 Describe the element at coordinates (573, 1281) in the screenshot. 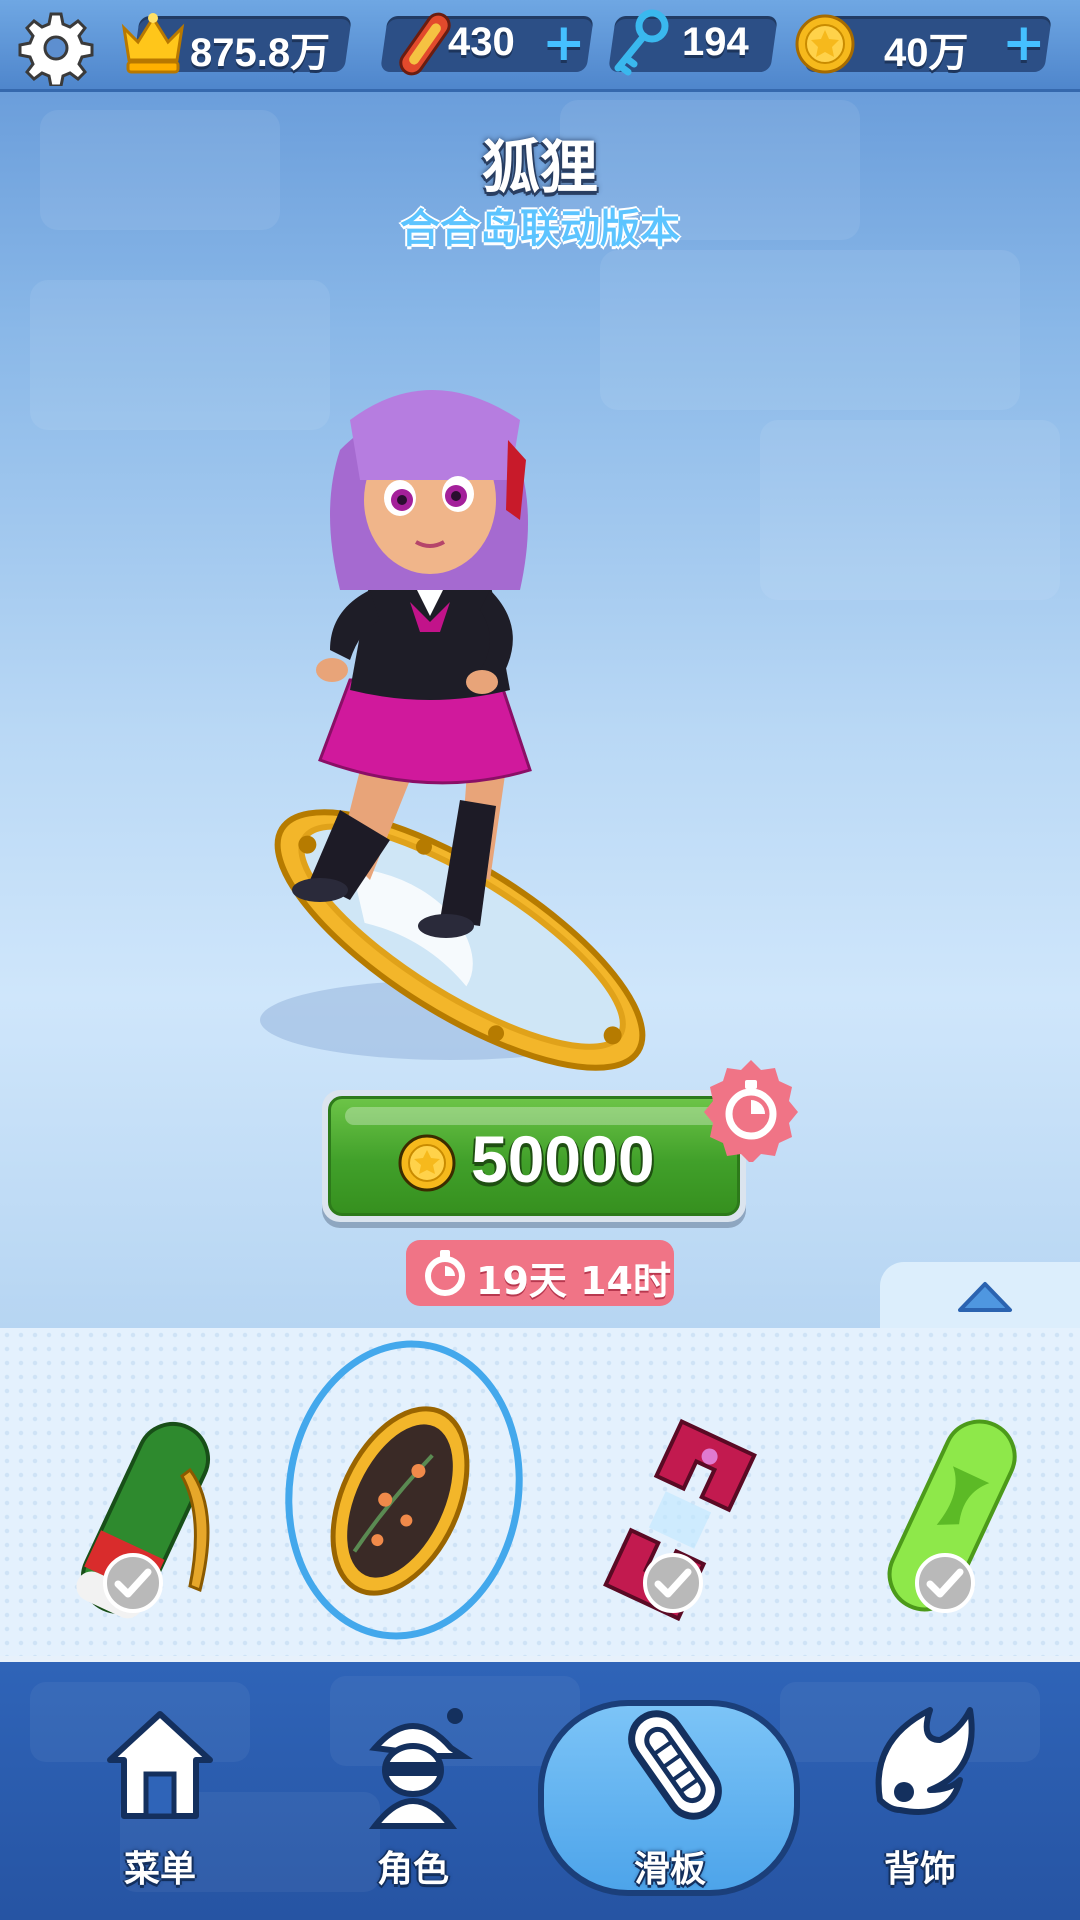

I see `time-remaining-text: 19天 14时` at that location.